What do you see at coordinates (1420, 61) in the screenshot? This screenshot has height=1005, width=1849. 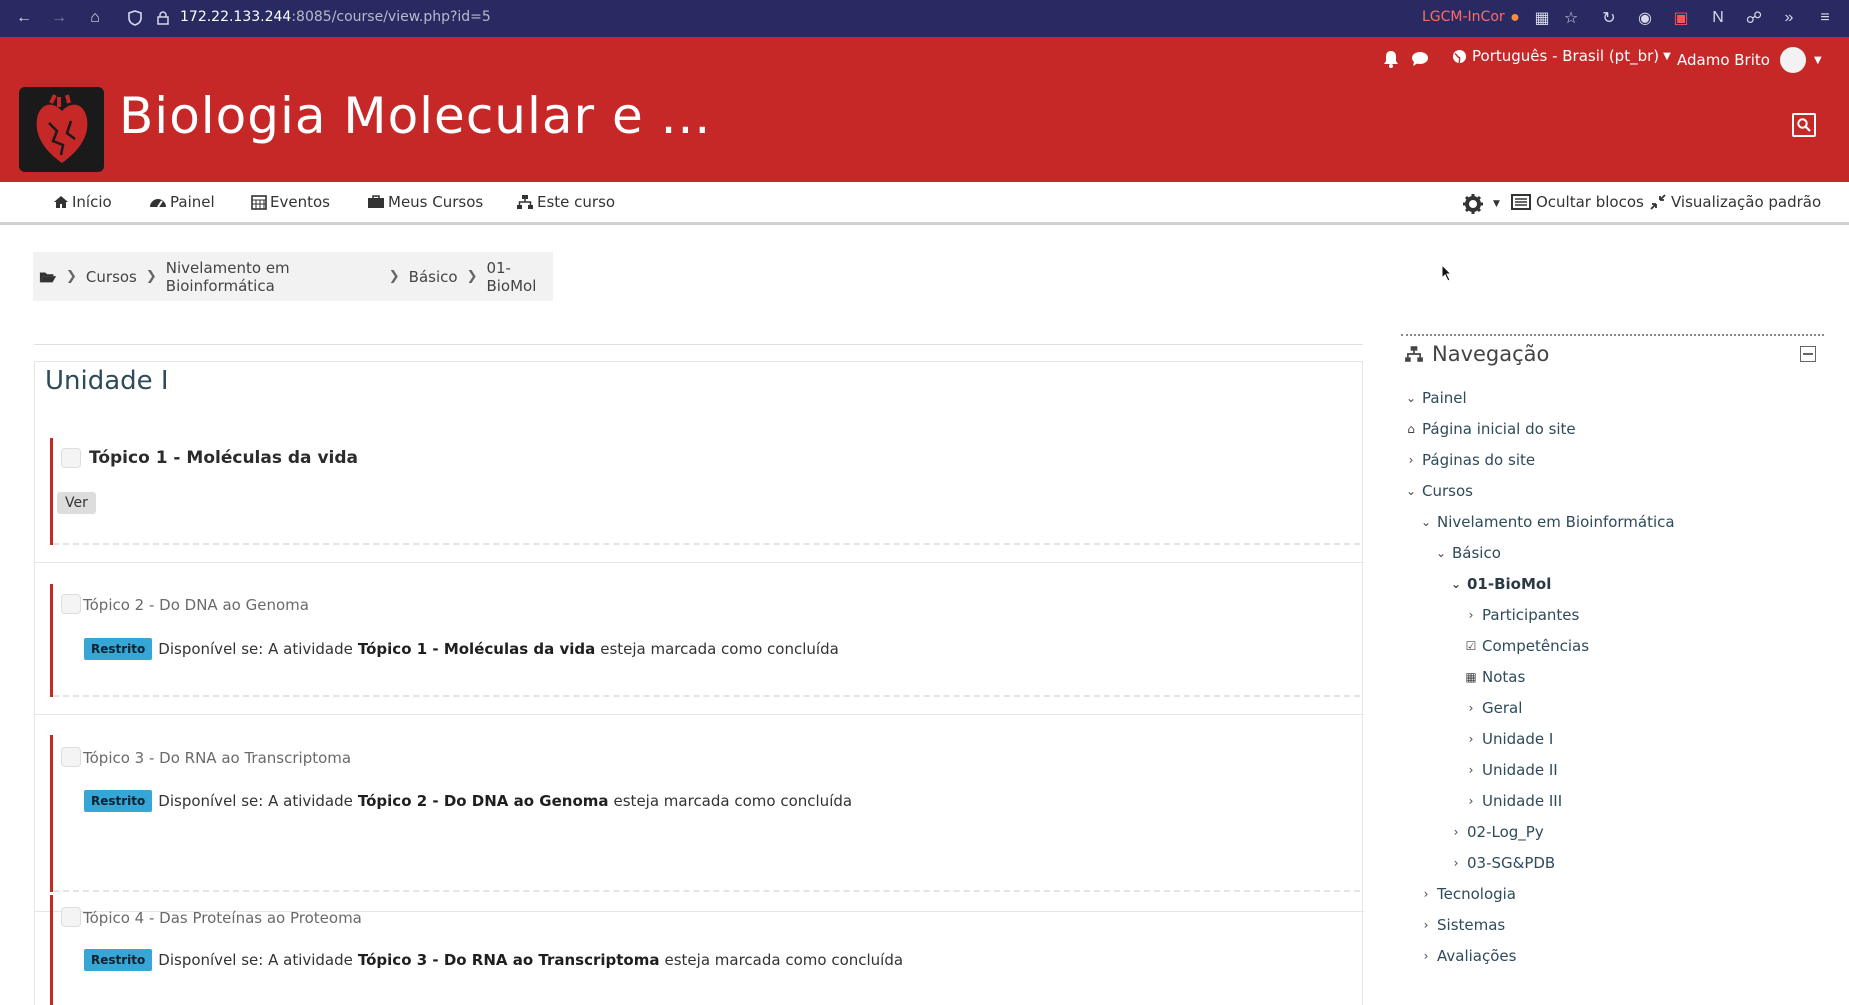 I see `messages-icon` at bounding box center [1420, 61].